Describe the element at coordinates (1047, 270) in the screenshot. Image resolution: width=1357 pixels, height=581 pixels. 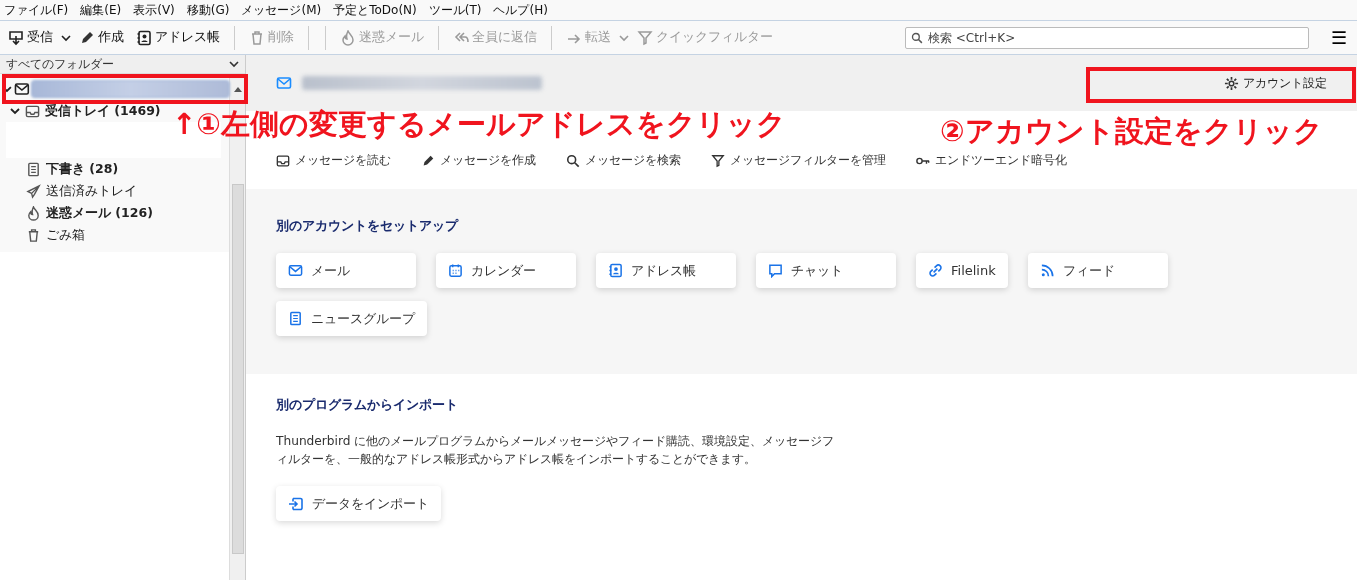
I see `rss-icon` at that location.